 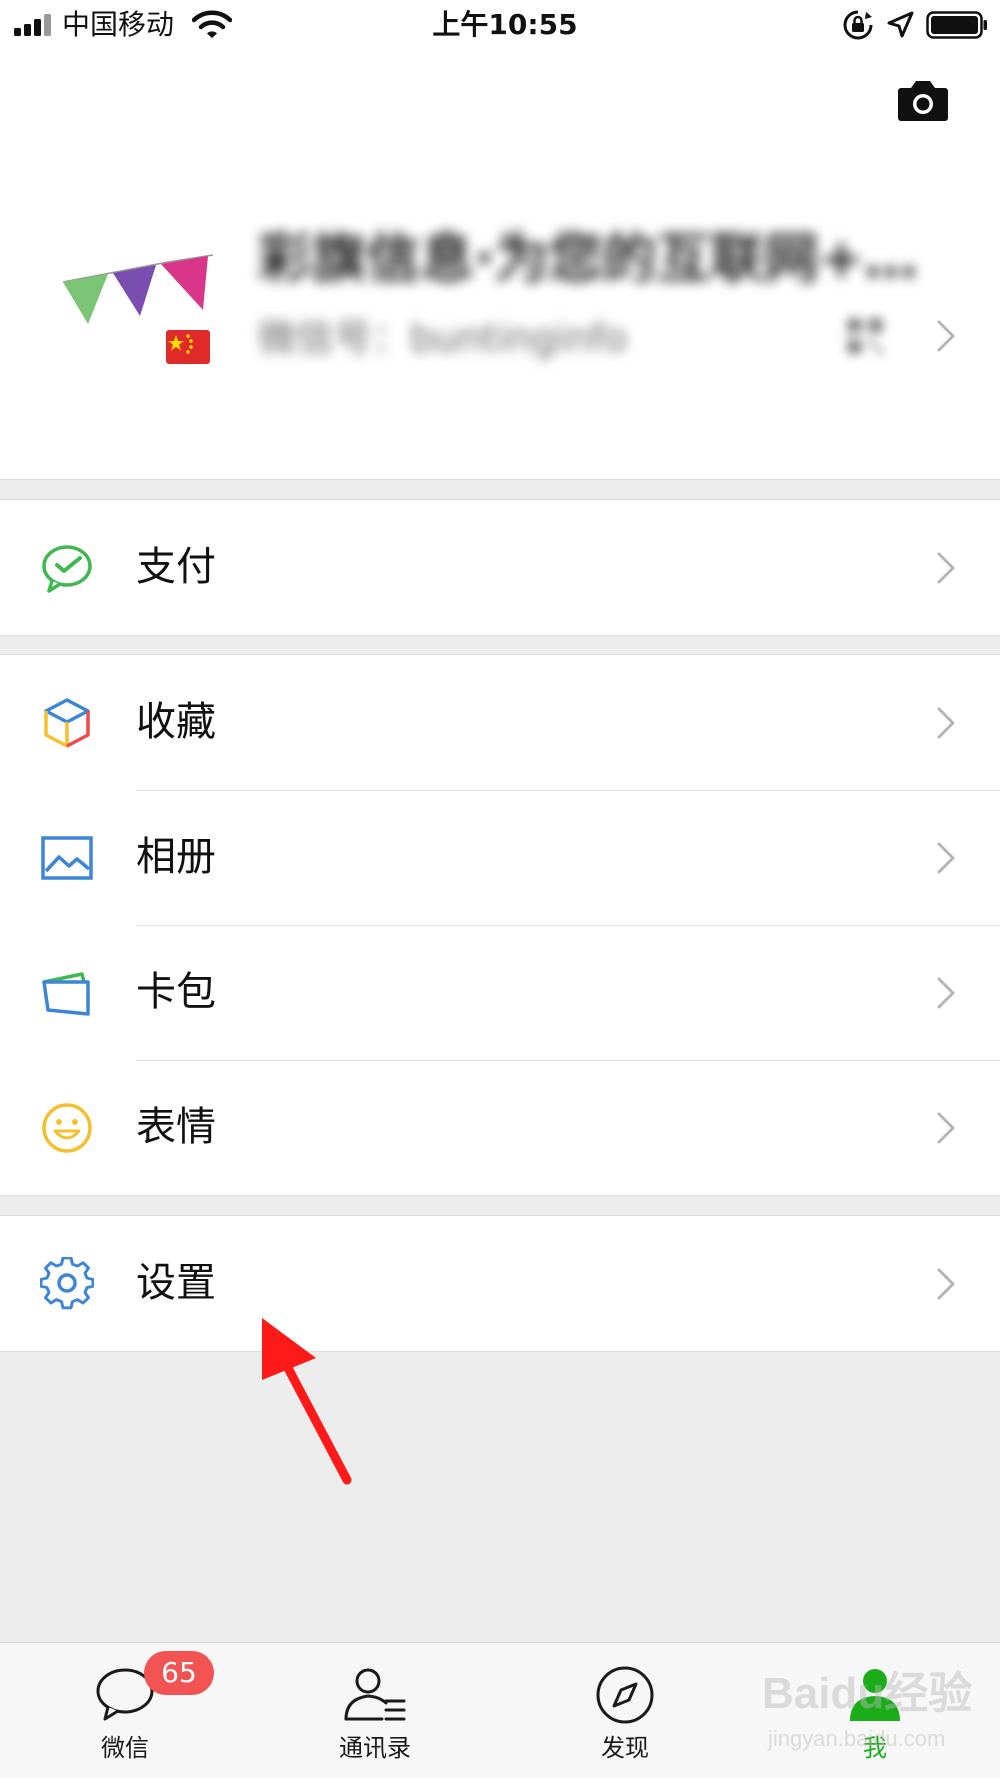 I want to click on status-bar: 中国移动 上午10:55, so click(x=500, y=25).